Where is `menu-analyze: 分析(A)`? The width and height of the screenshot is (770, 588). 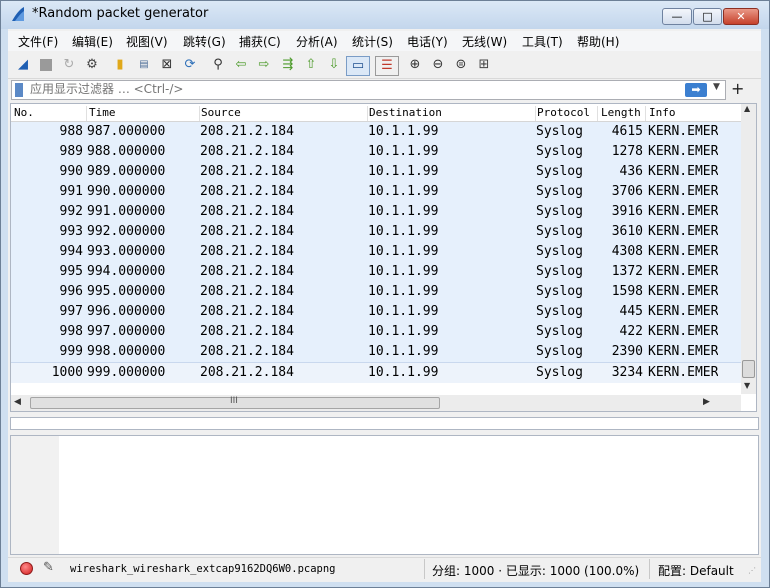 menu-analyze: 分析(A) is located at coordinates (317, 41).